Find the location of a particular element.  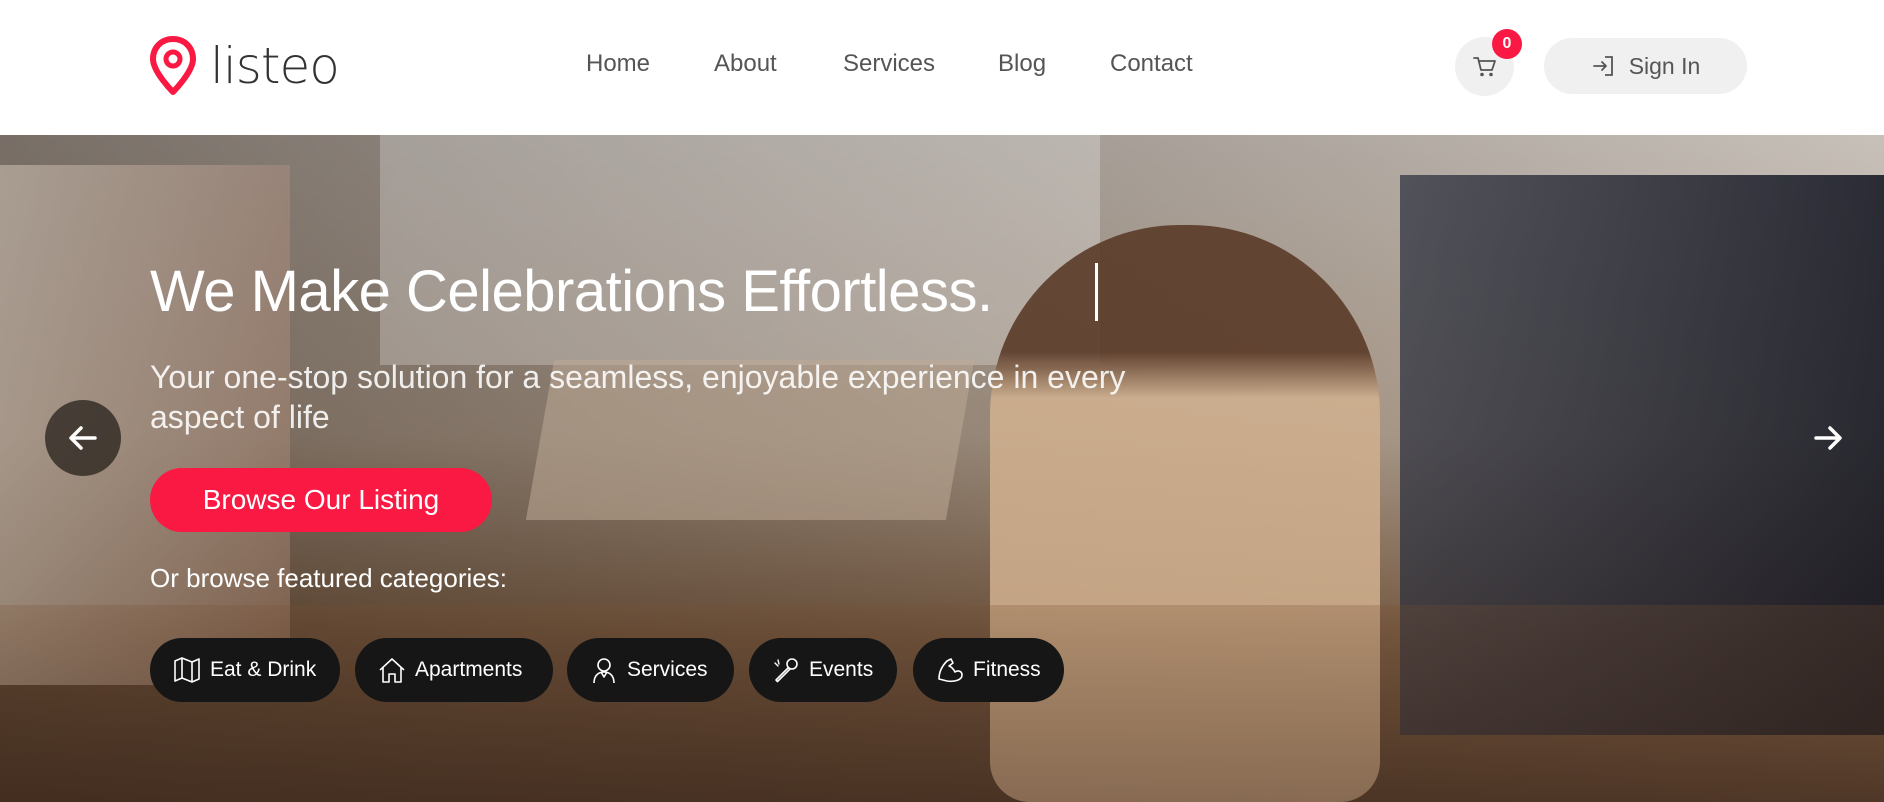

microphone-icon is located at coordinates (786, 670).